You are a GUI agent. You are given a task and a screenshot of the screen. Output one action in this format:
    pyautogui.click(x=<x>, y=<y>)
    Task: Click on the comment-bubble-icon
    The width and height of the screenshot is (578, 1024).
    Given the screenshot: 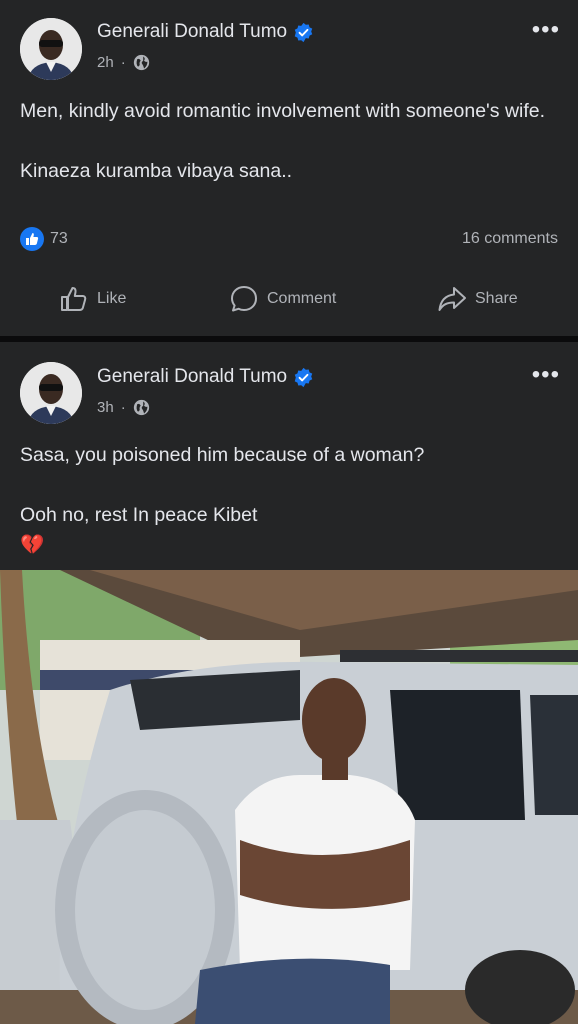 What is the action you would take?
    pyautogui.click(x=244, y=299)
    